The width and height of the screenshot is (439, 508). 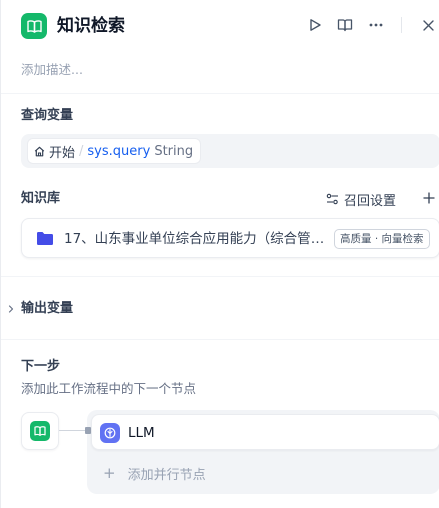 What do you see at coordinates (174, 151) in the screenshot?
I see `variable-type: String` at bounding box center [174, 151].